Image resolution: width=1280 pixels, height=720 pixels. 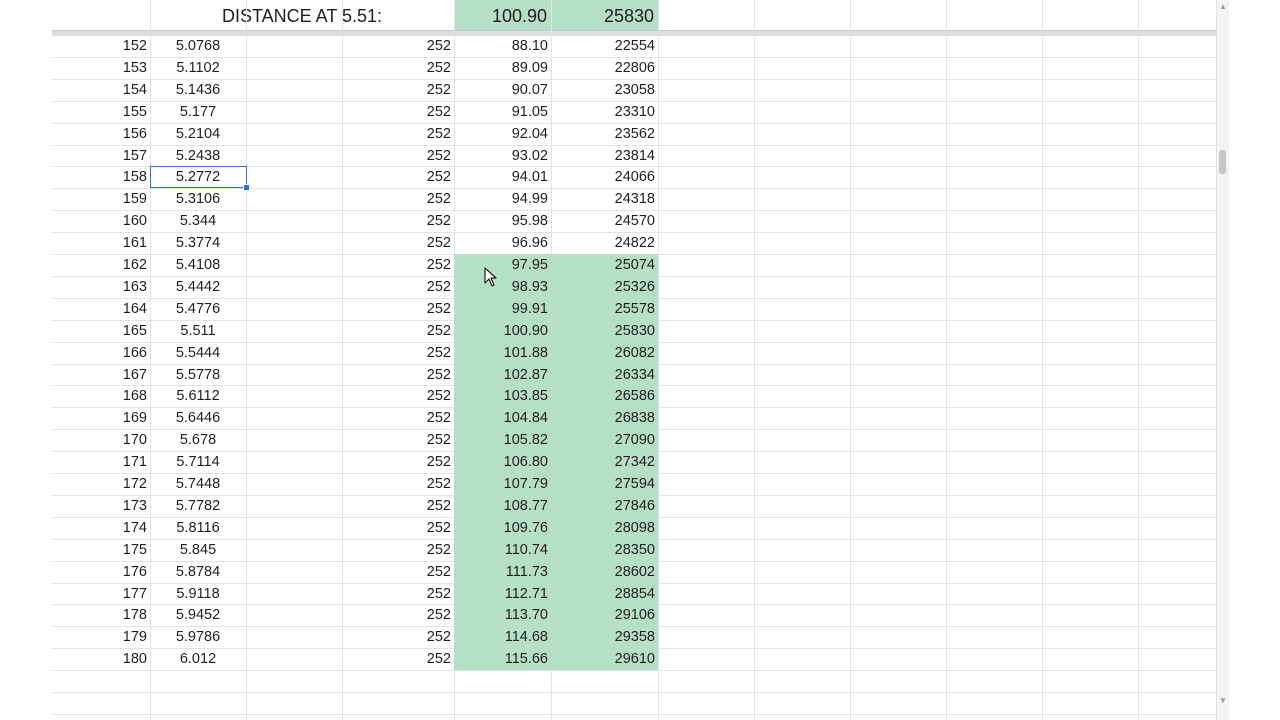 What do you see at coordinates (99, 375) in the screenshot?
I see `row-number-cell: 167` at bounding box center [99, 375].